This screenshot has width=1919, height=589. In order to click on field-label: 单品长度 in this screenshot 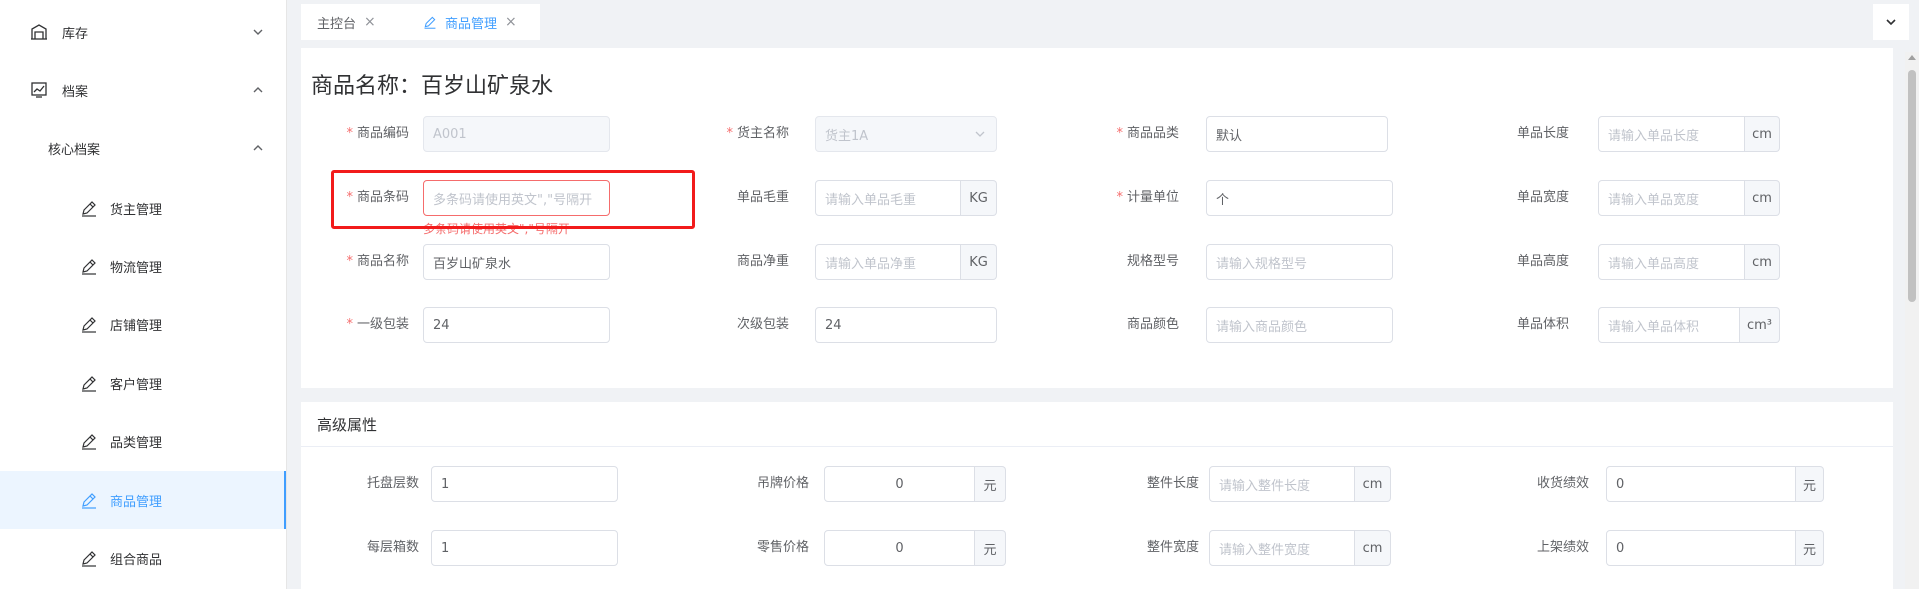, I will do `click(1542, 133)`.